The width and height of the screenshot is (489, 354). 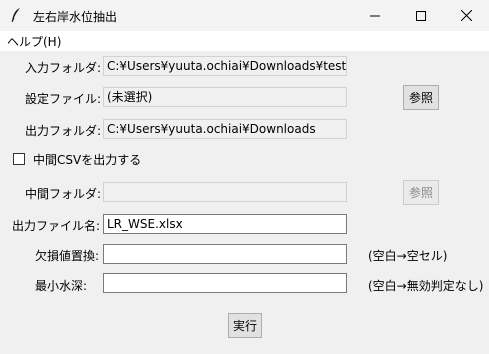 I want to click on menu-help: ヘルプ(H), so click(x=34, y=41).